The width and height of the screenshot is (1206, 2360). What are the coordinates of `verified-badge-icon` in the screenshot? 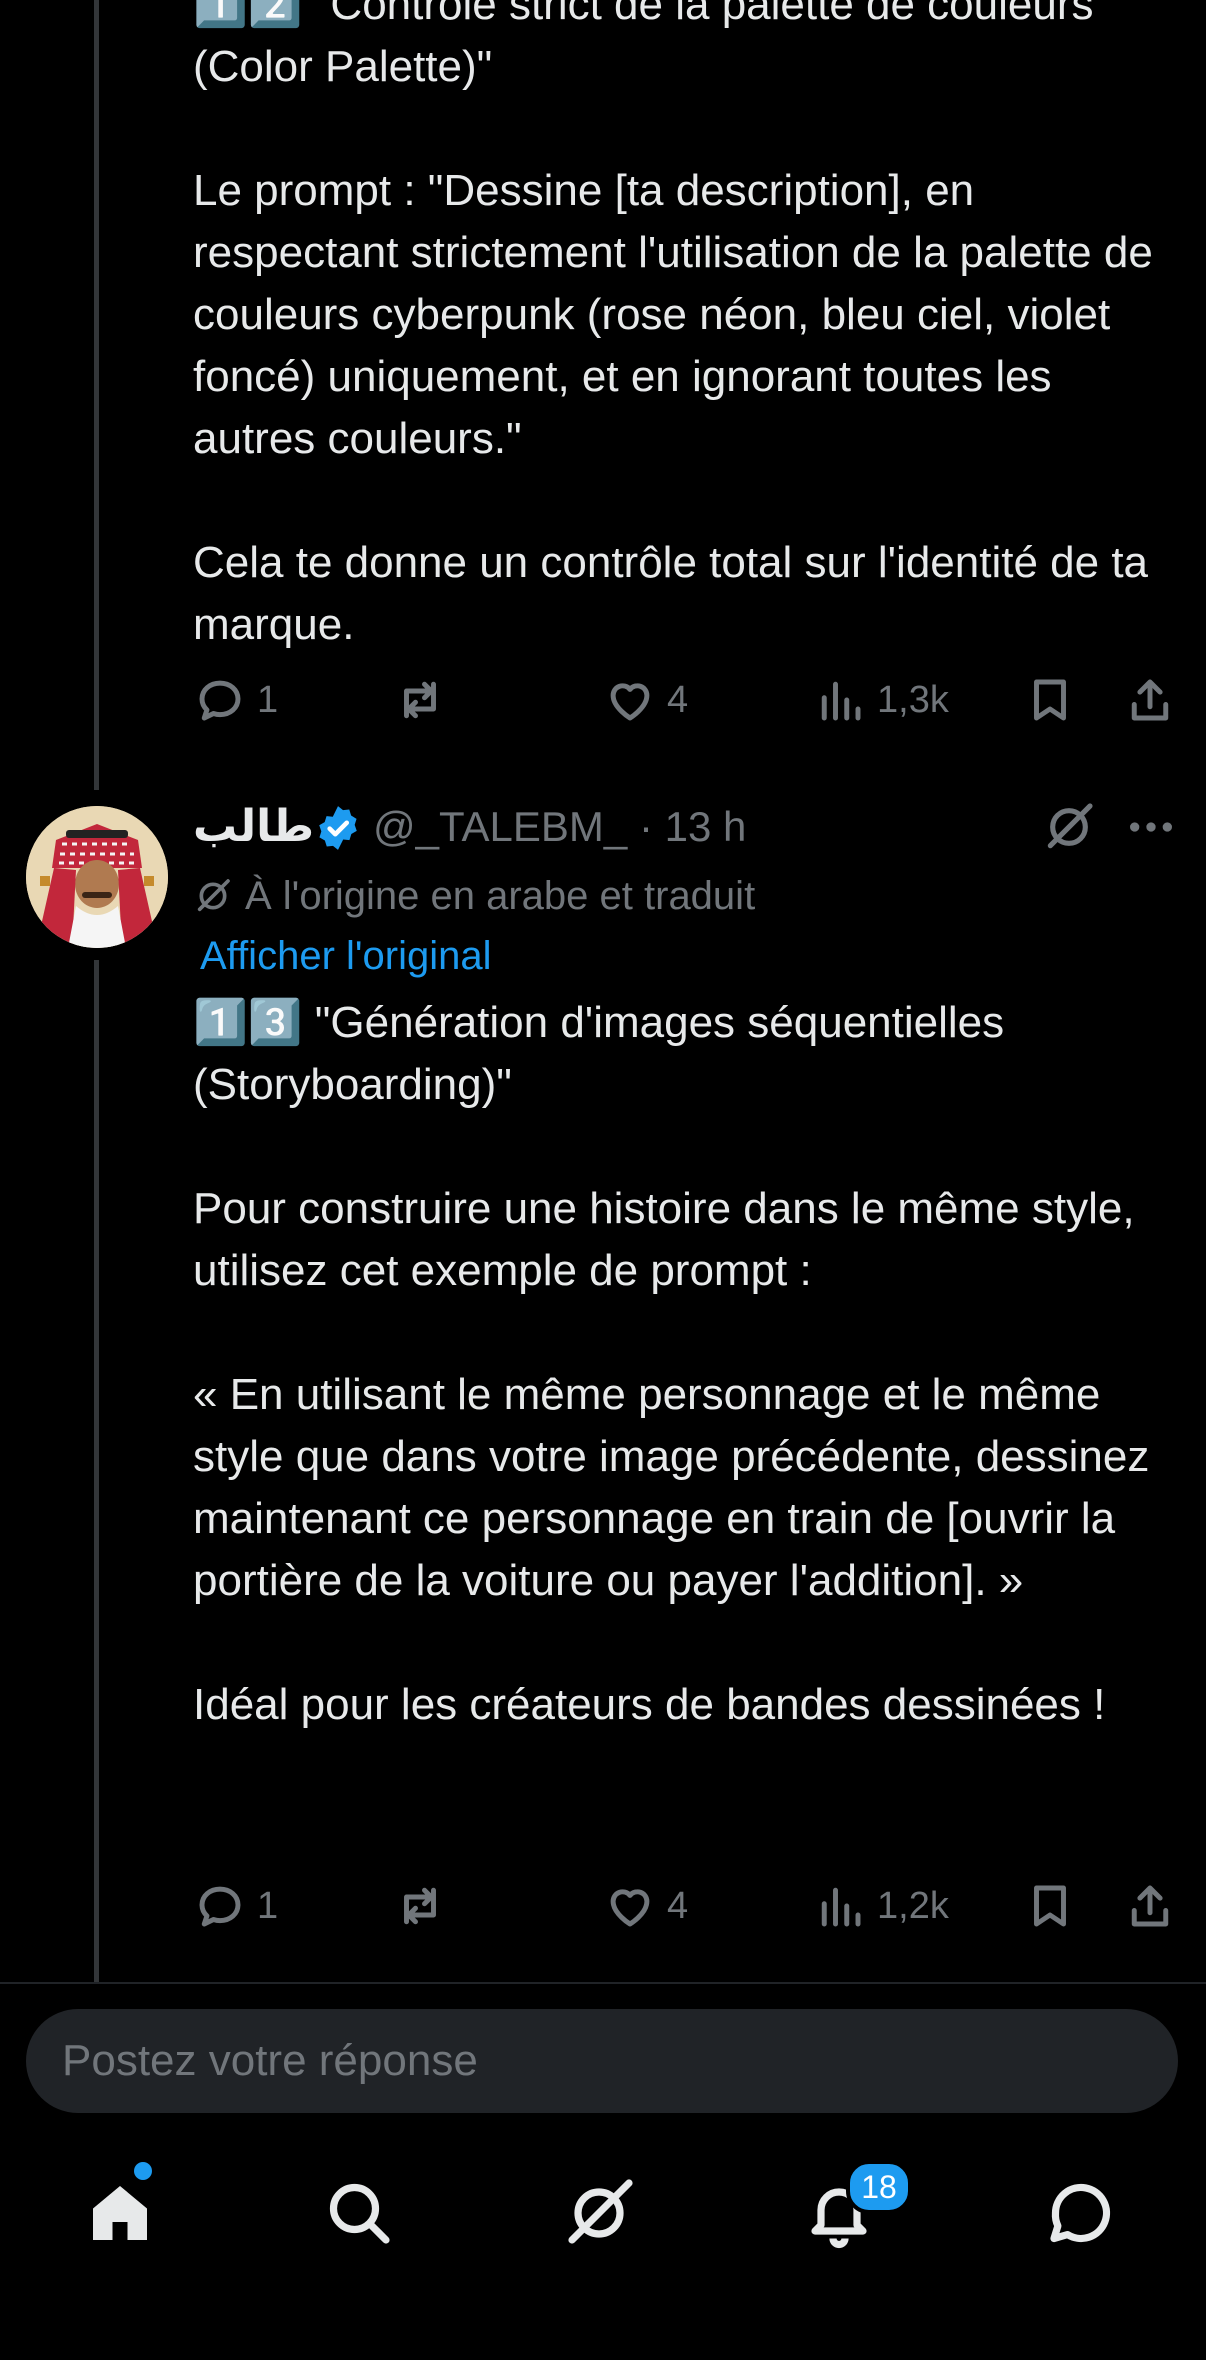 It's located at (338, 828).